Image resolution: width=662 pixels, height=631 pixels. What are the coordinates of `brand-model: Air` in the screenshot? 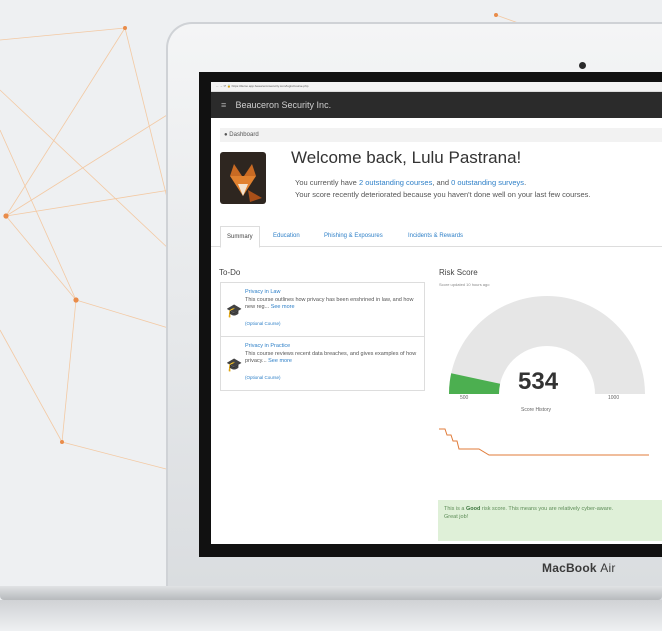 It's located at (608, 568).